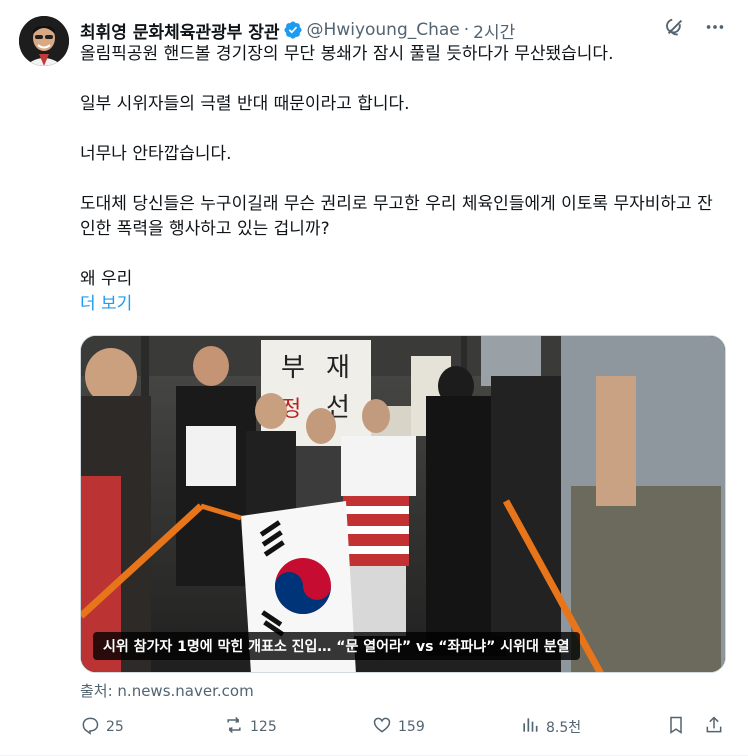 This screenshot has width=748, height=756. What do you see at coordinates (263, 727) in the screenshot?
I see `repost-count: 125` at bounding box center [263, 727].